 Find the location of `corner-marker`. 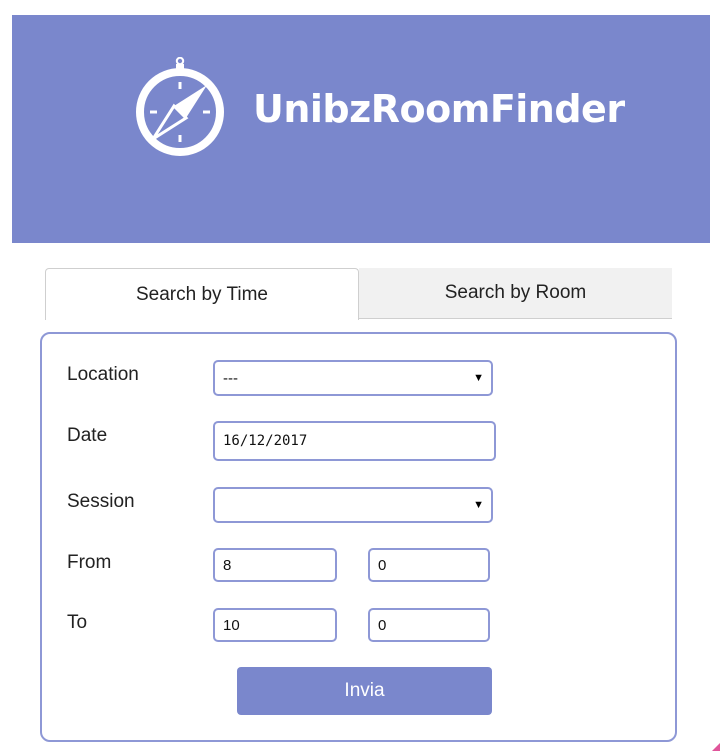

corner-marker is located at coordinates (716, 747).